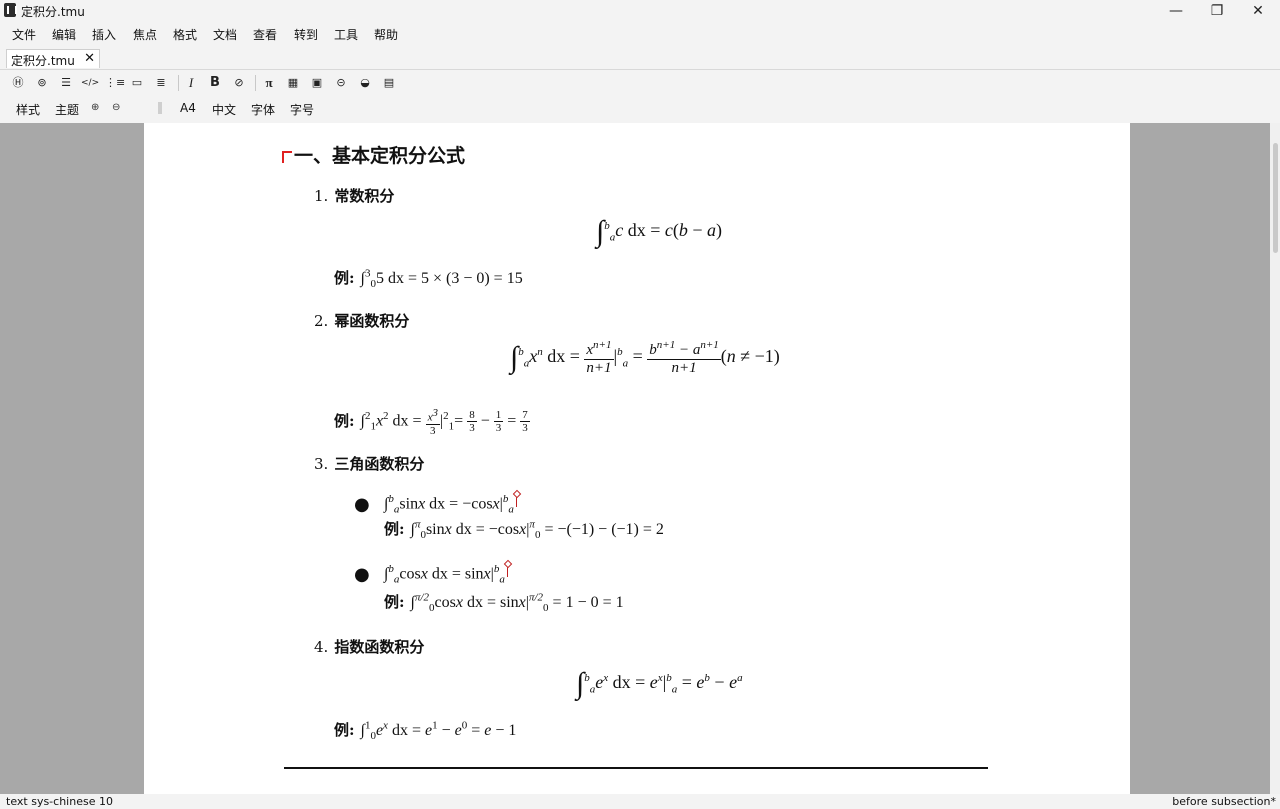  I want to click on section-icon: Ⓗ, so click(18, 83).